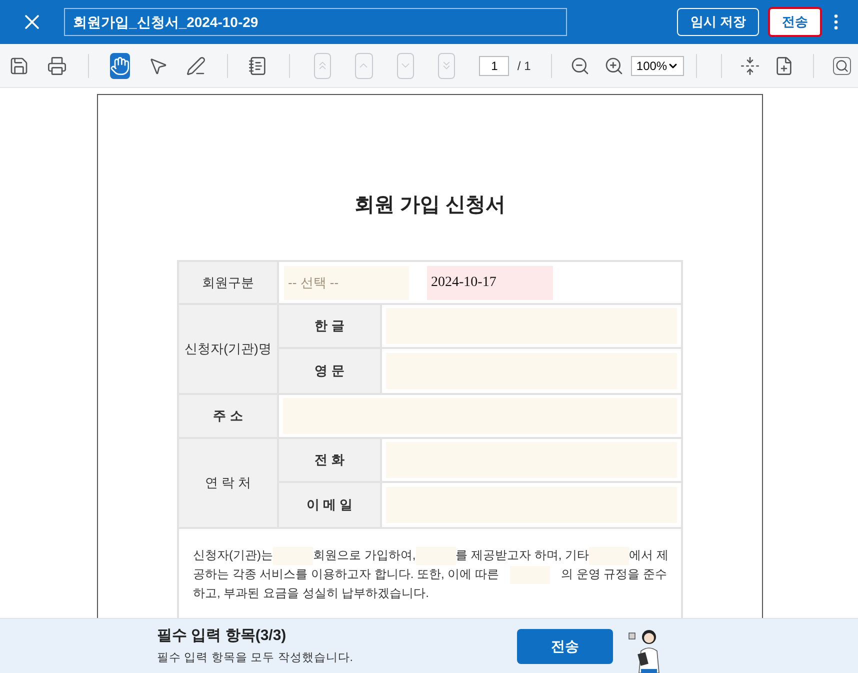 This screenshot has height=673, width=858. What do you see at coordinates (330, 505) in the screenshot?
I see `field-label: 이 메 일` at bounding box center [330, 505].